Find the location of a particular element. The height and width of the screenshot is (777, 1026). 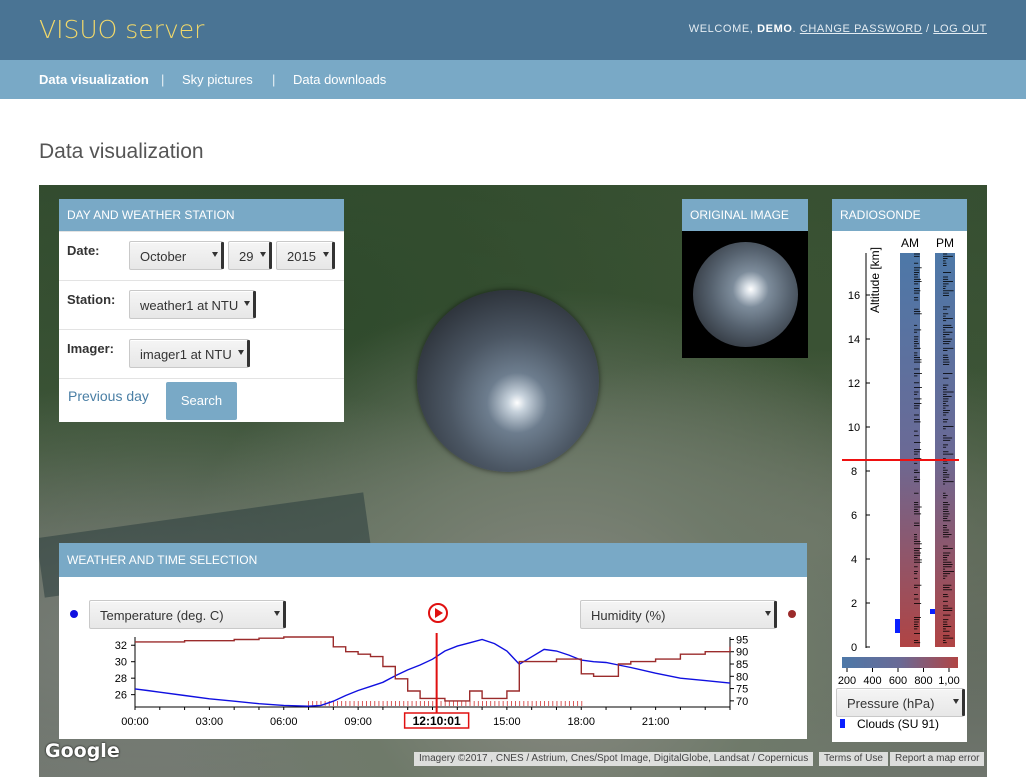

left-tick-label: 32 is located at coordinates (121, 646).